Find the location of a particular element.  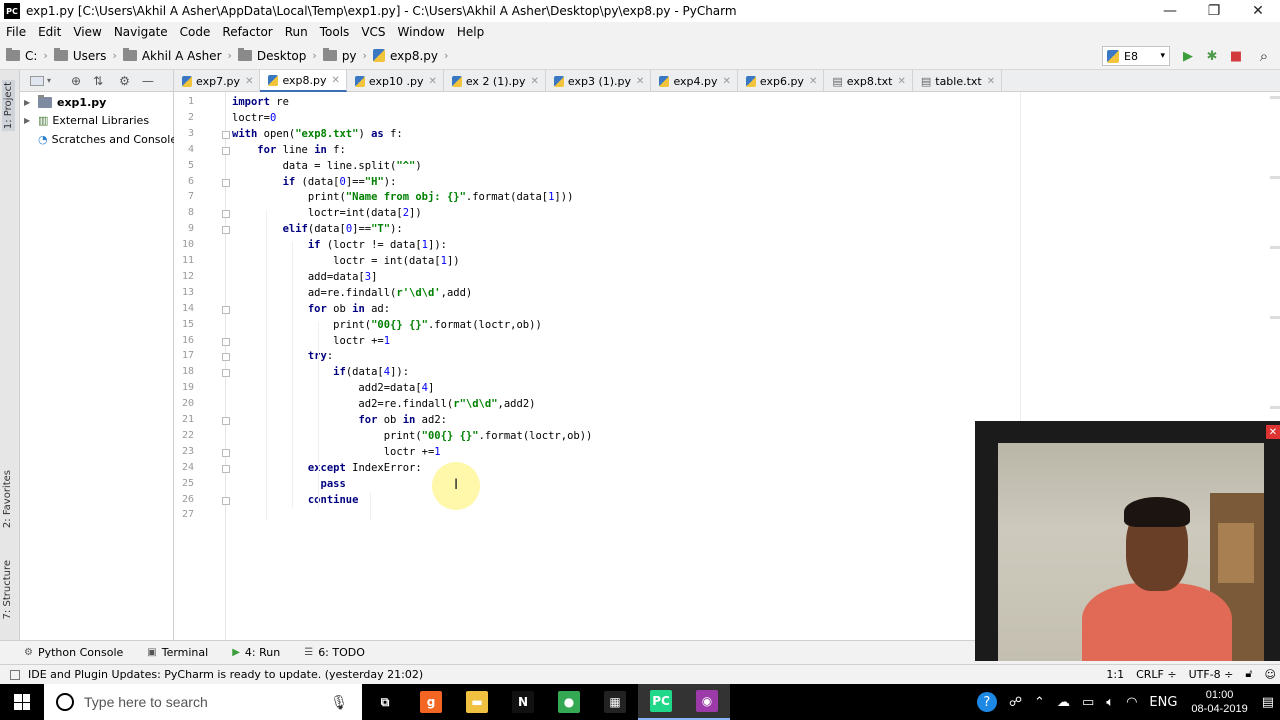

menu-code: Code is located at coordinates (195, 32).